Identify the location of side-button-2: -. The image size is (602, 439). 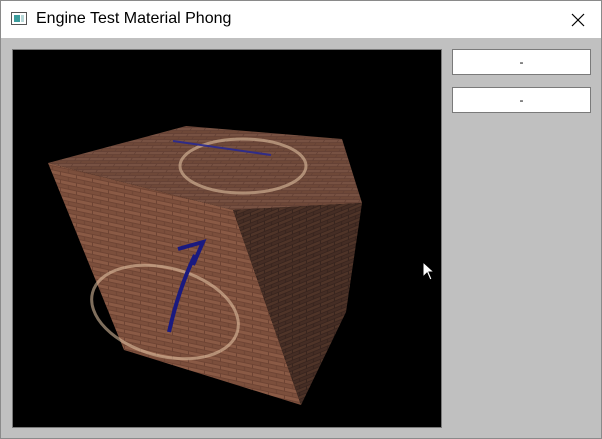
(521, 100).